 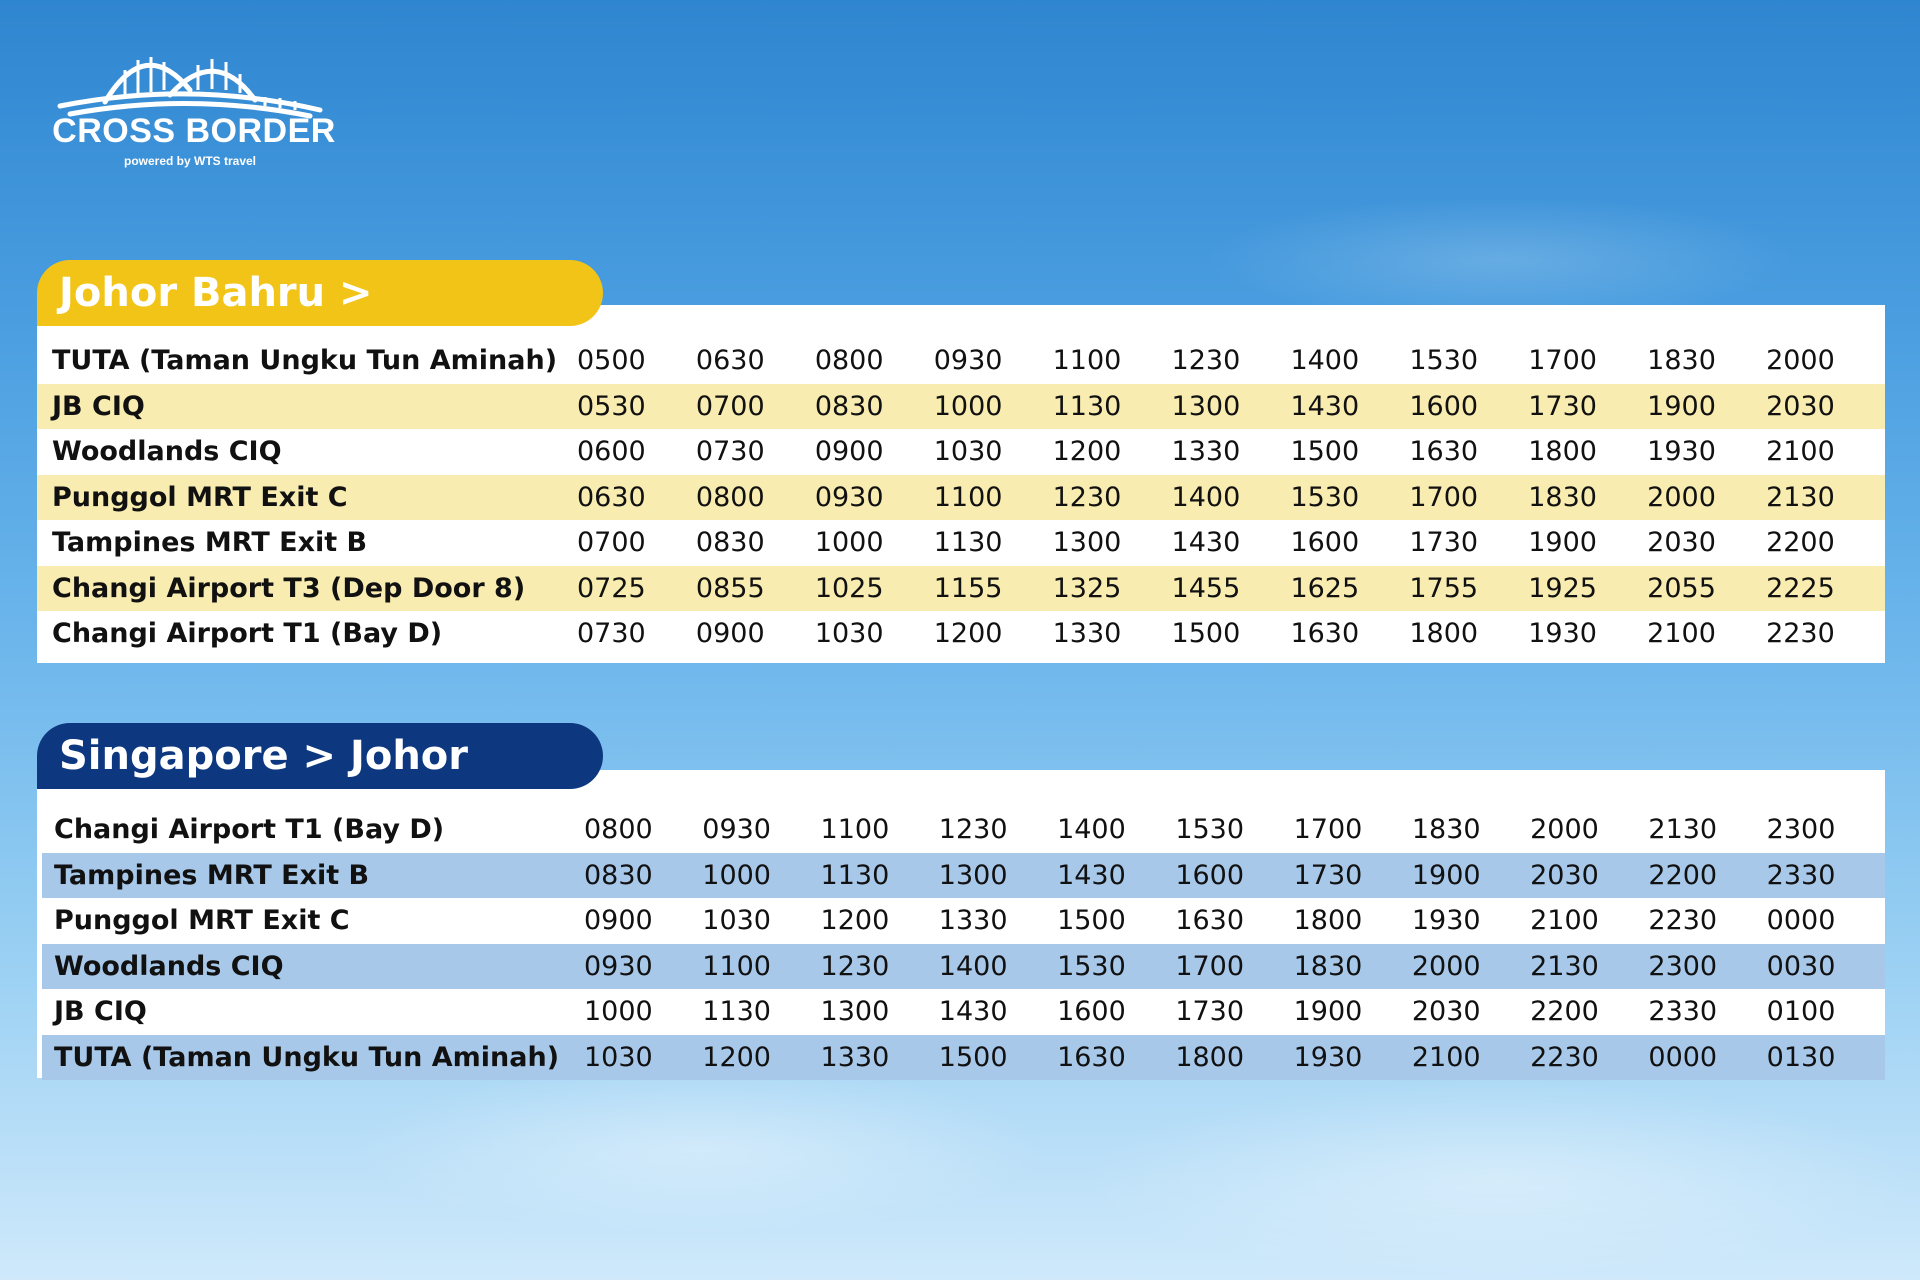 I want to click on departure-time: 0500, so click(x=611, y=361).